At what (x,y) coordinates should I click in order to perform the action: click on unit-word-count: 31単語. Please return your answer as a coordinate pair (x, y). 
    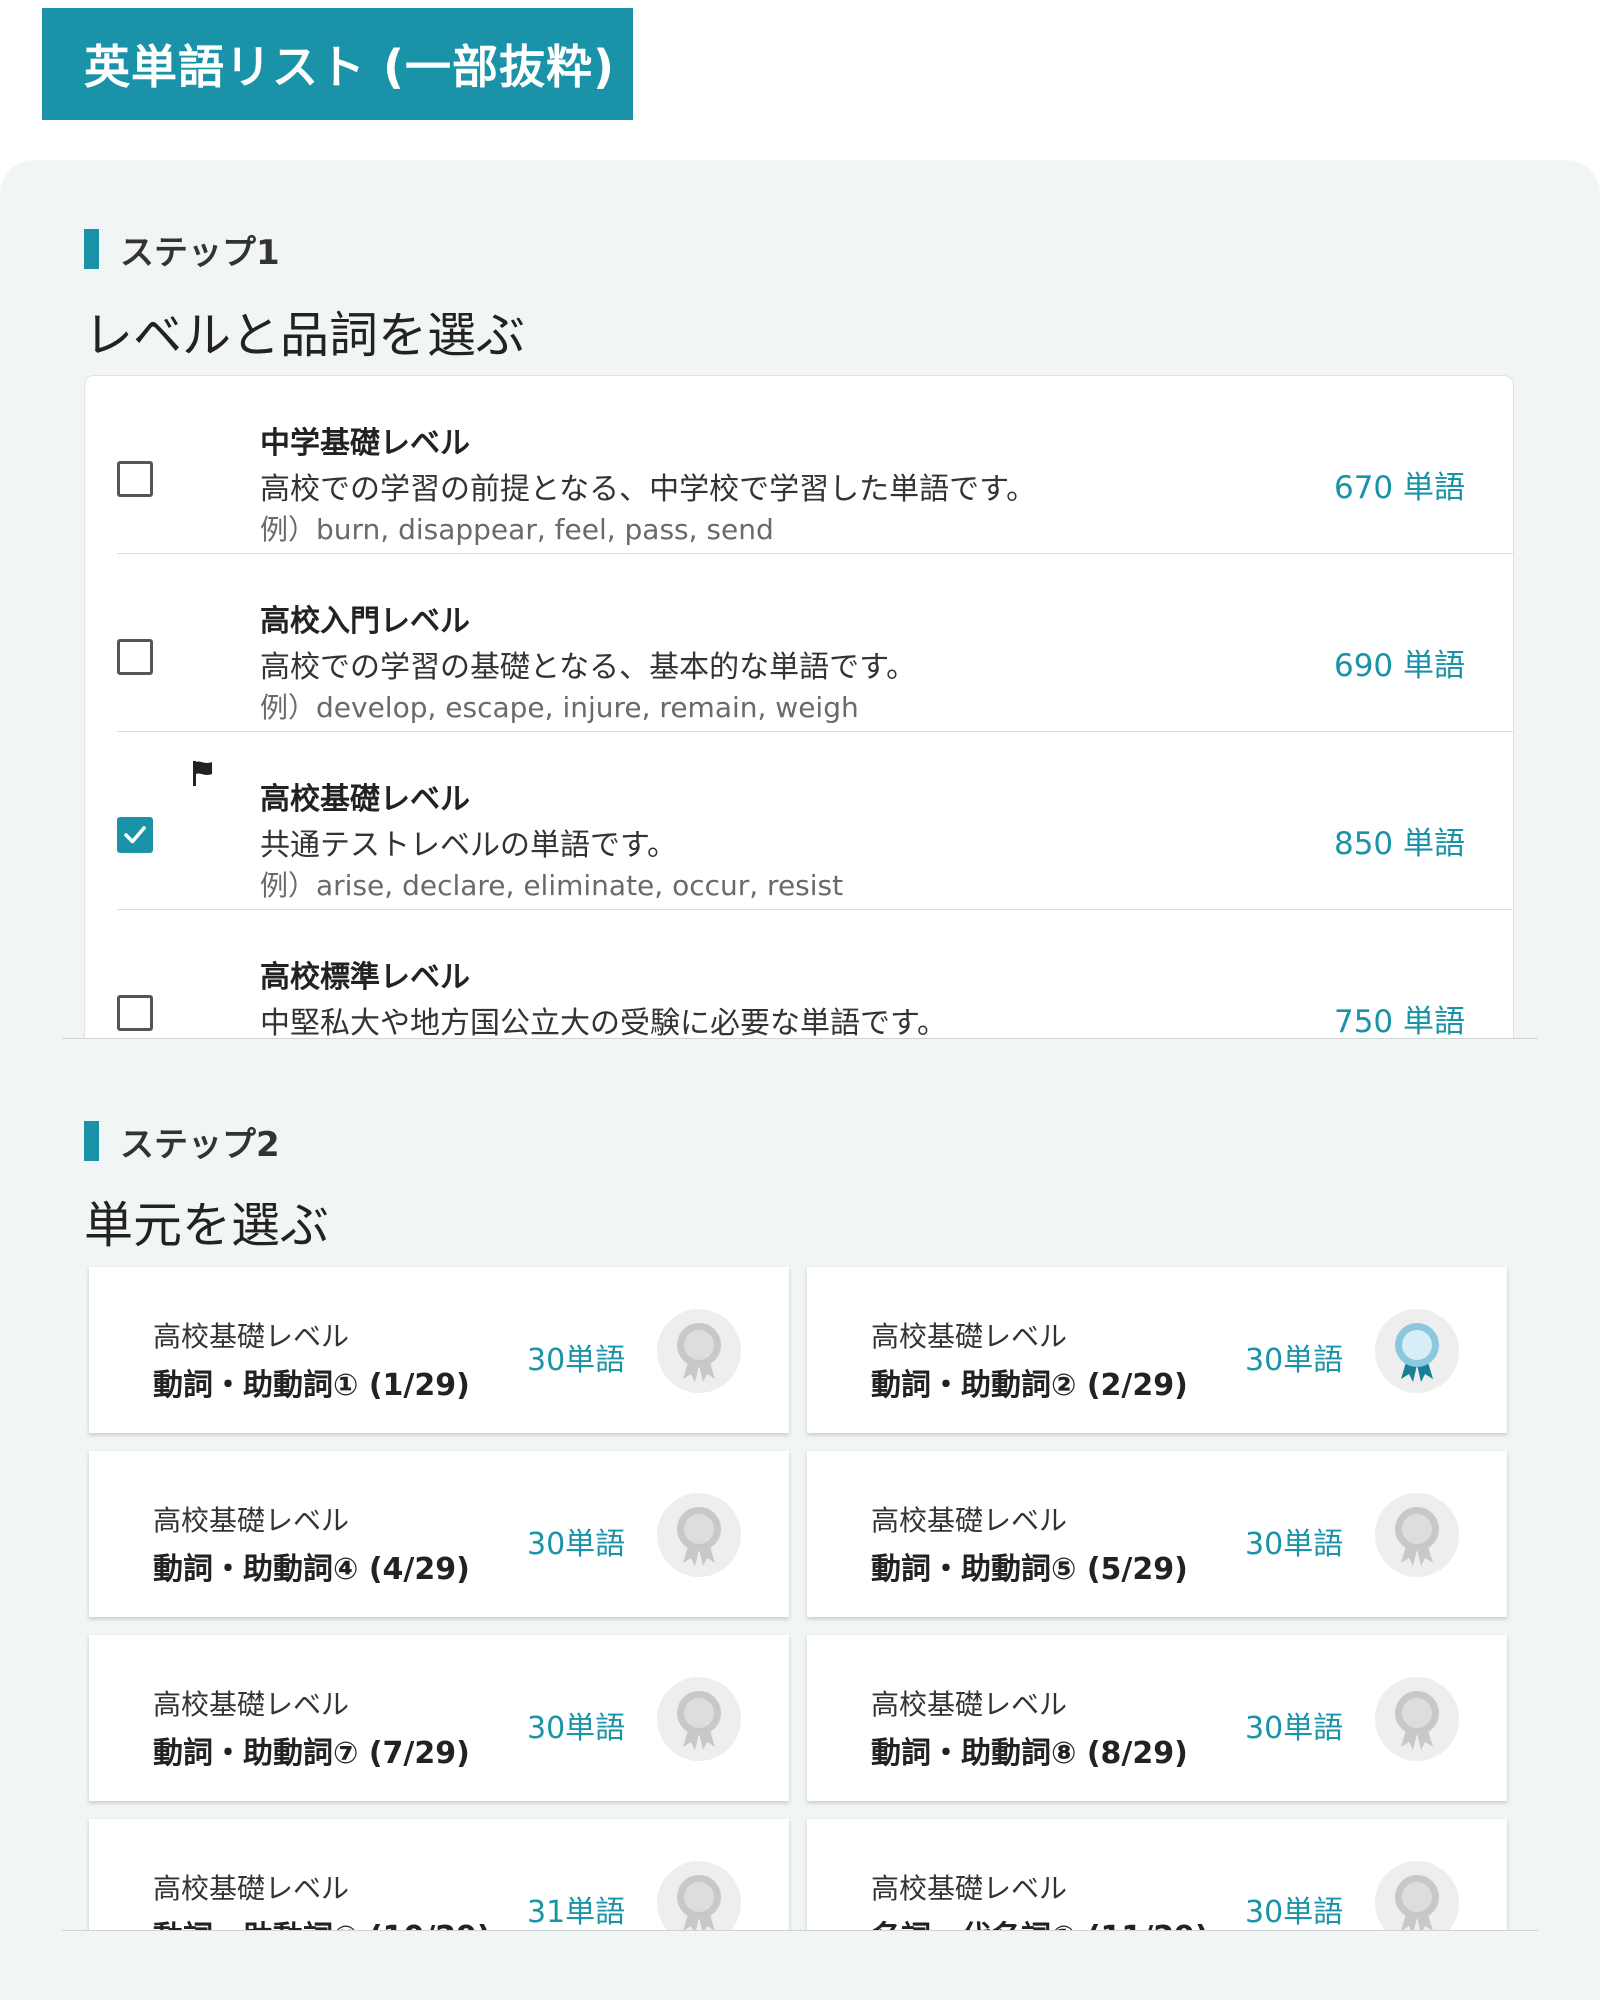
    Looking at the image, I should click on (576, 1912).